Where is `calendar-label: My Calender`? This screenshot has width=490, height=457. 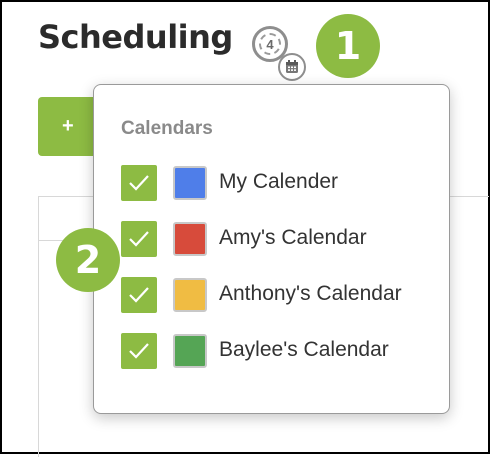
calendar-label: My Calender is located at coordinates (279, 181).